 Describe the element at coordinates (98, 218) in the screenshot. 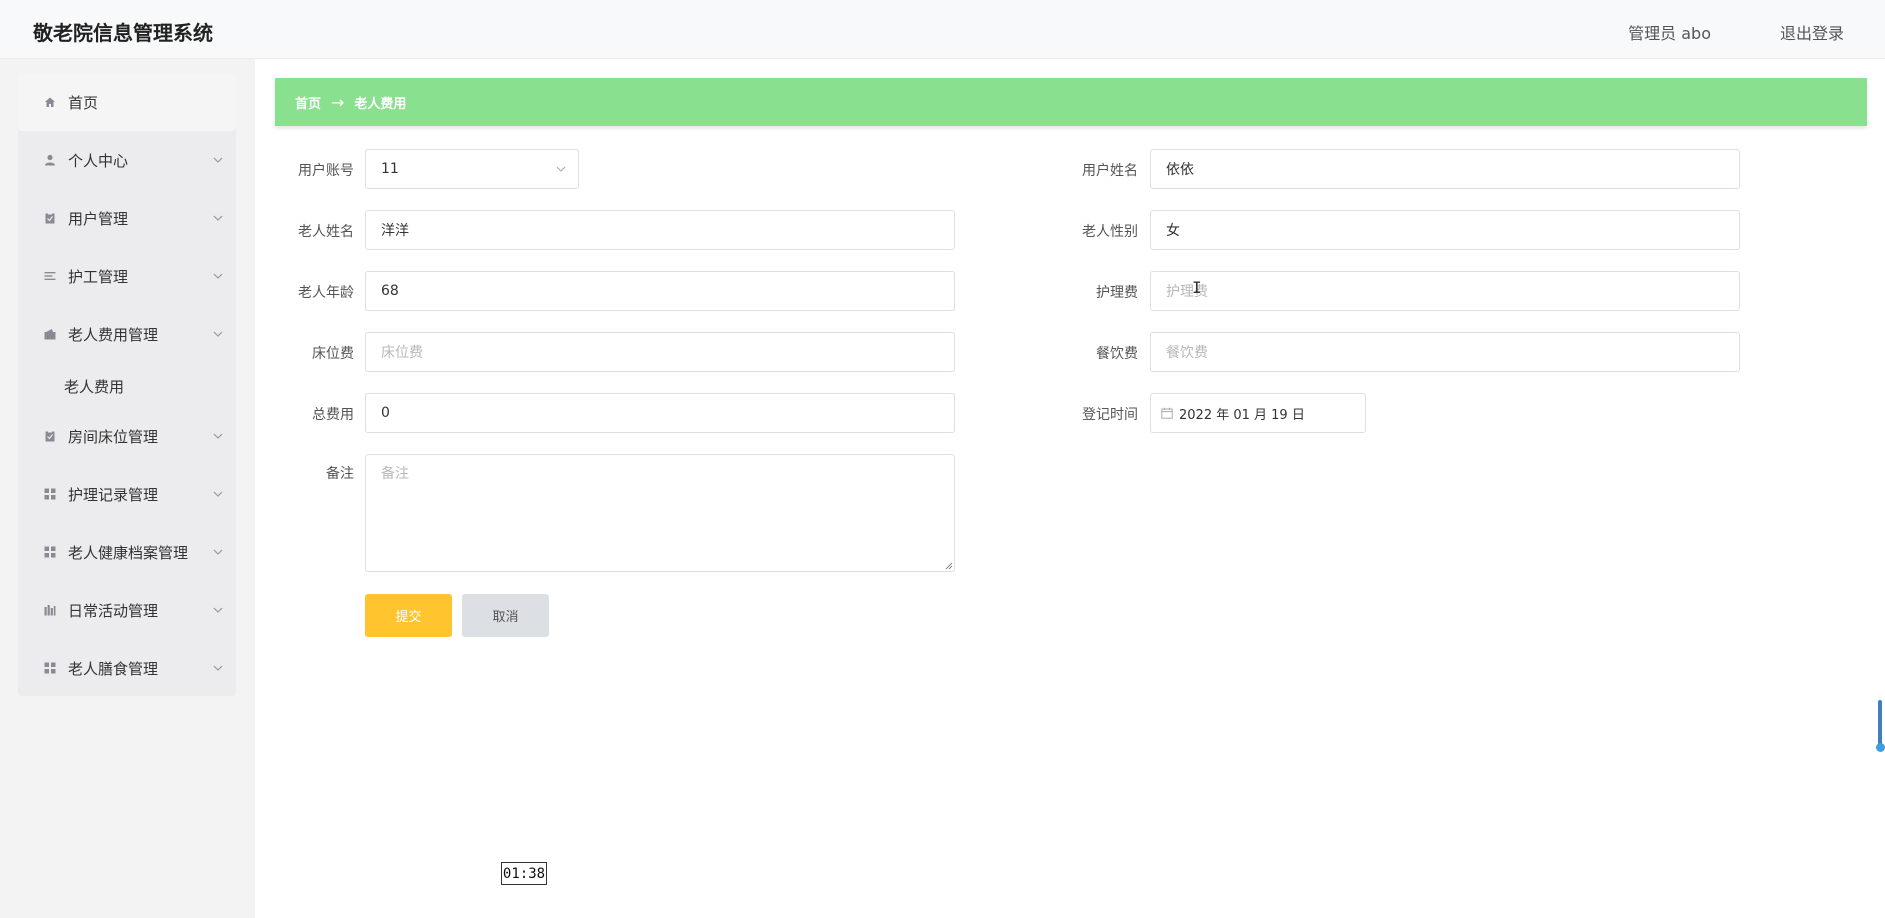

I see `sidebar-item-label: 用户管理` at that location.